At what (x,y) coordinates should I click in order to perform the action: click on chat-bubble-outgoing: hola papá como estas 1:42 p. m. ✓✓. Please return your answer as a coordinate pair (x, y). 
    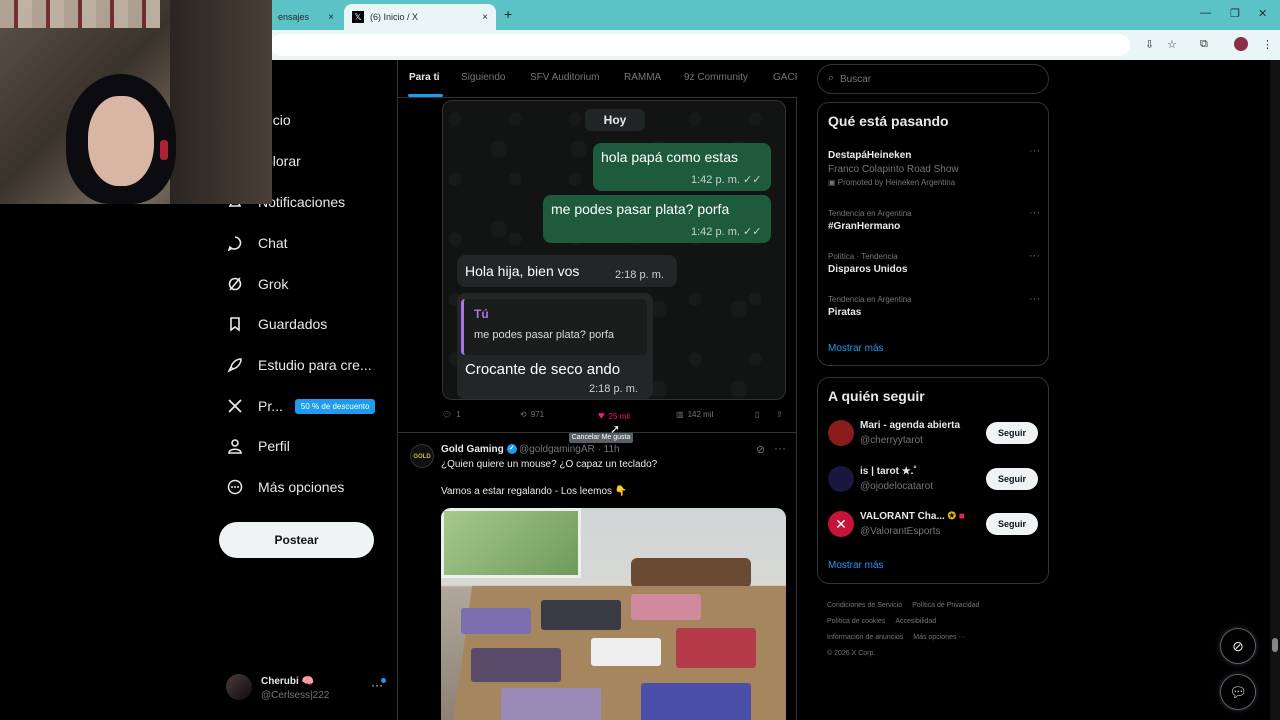
    Looking at the image, I should click on (682, 167).